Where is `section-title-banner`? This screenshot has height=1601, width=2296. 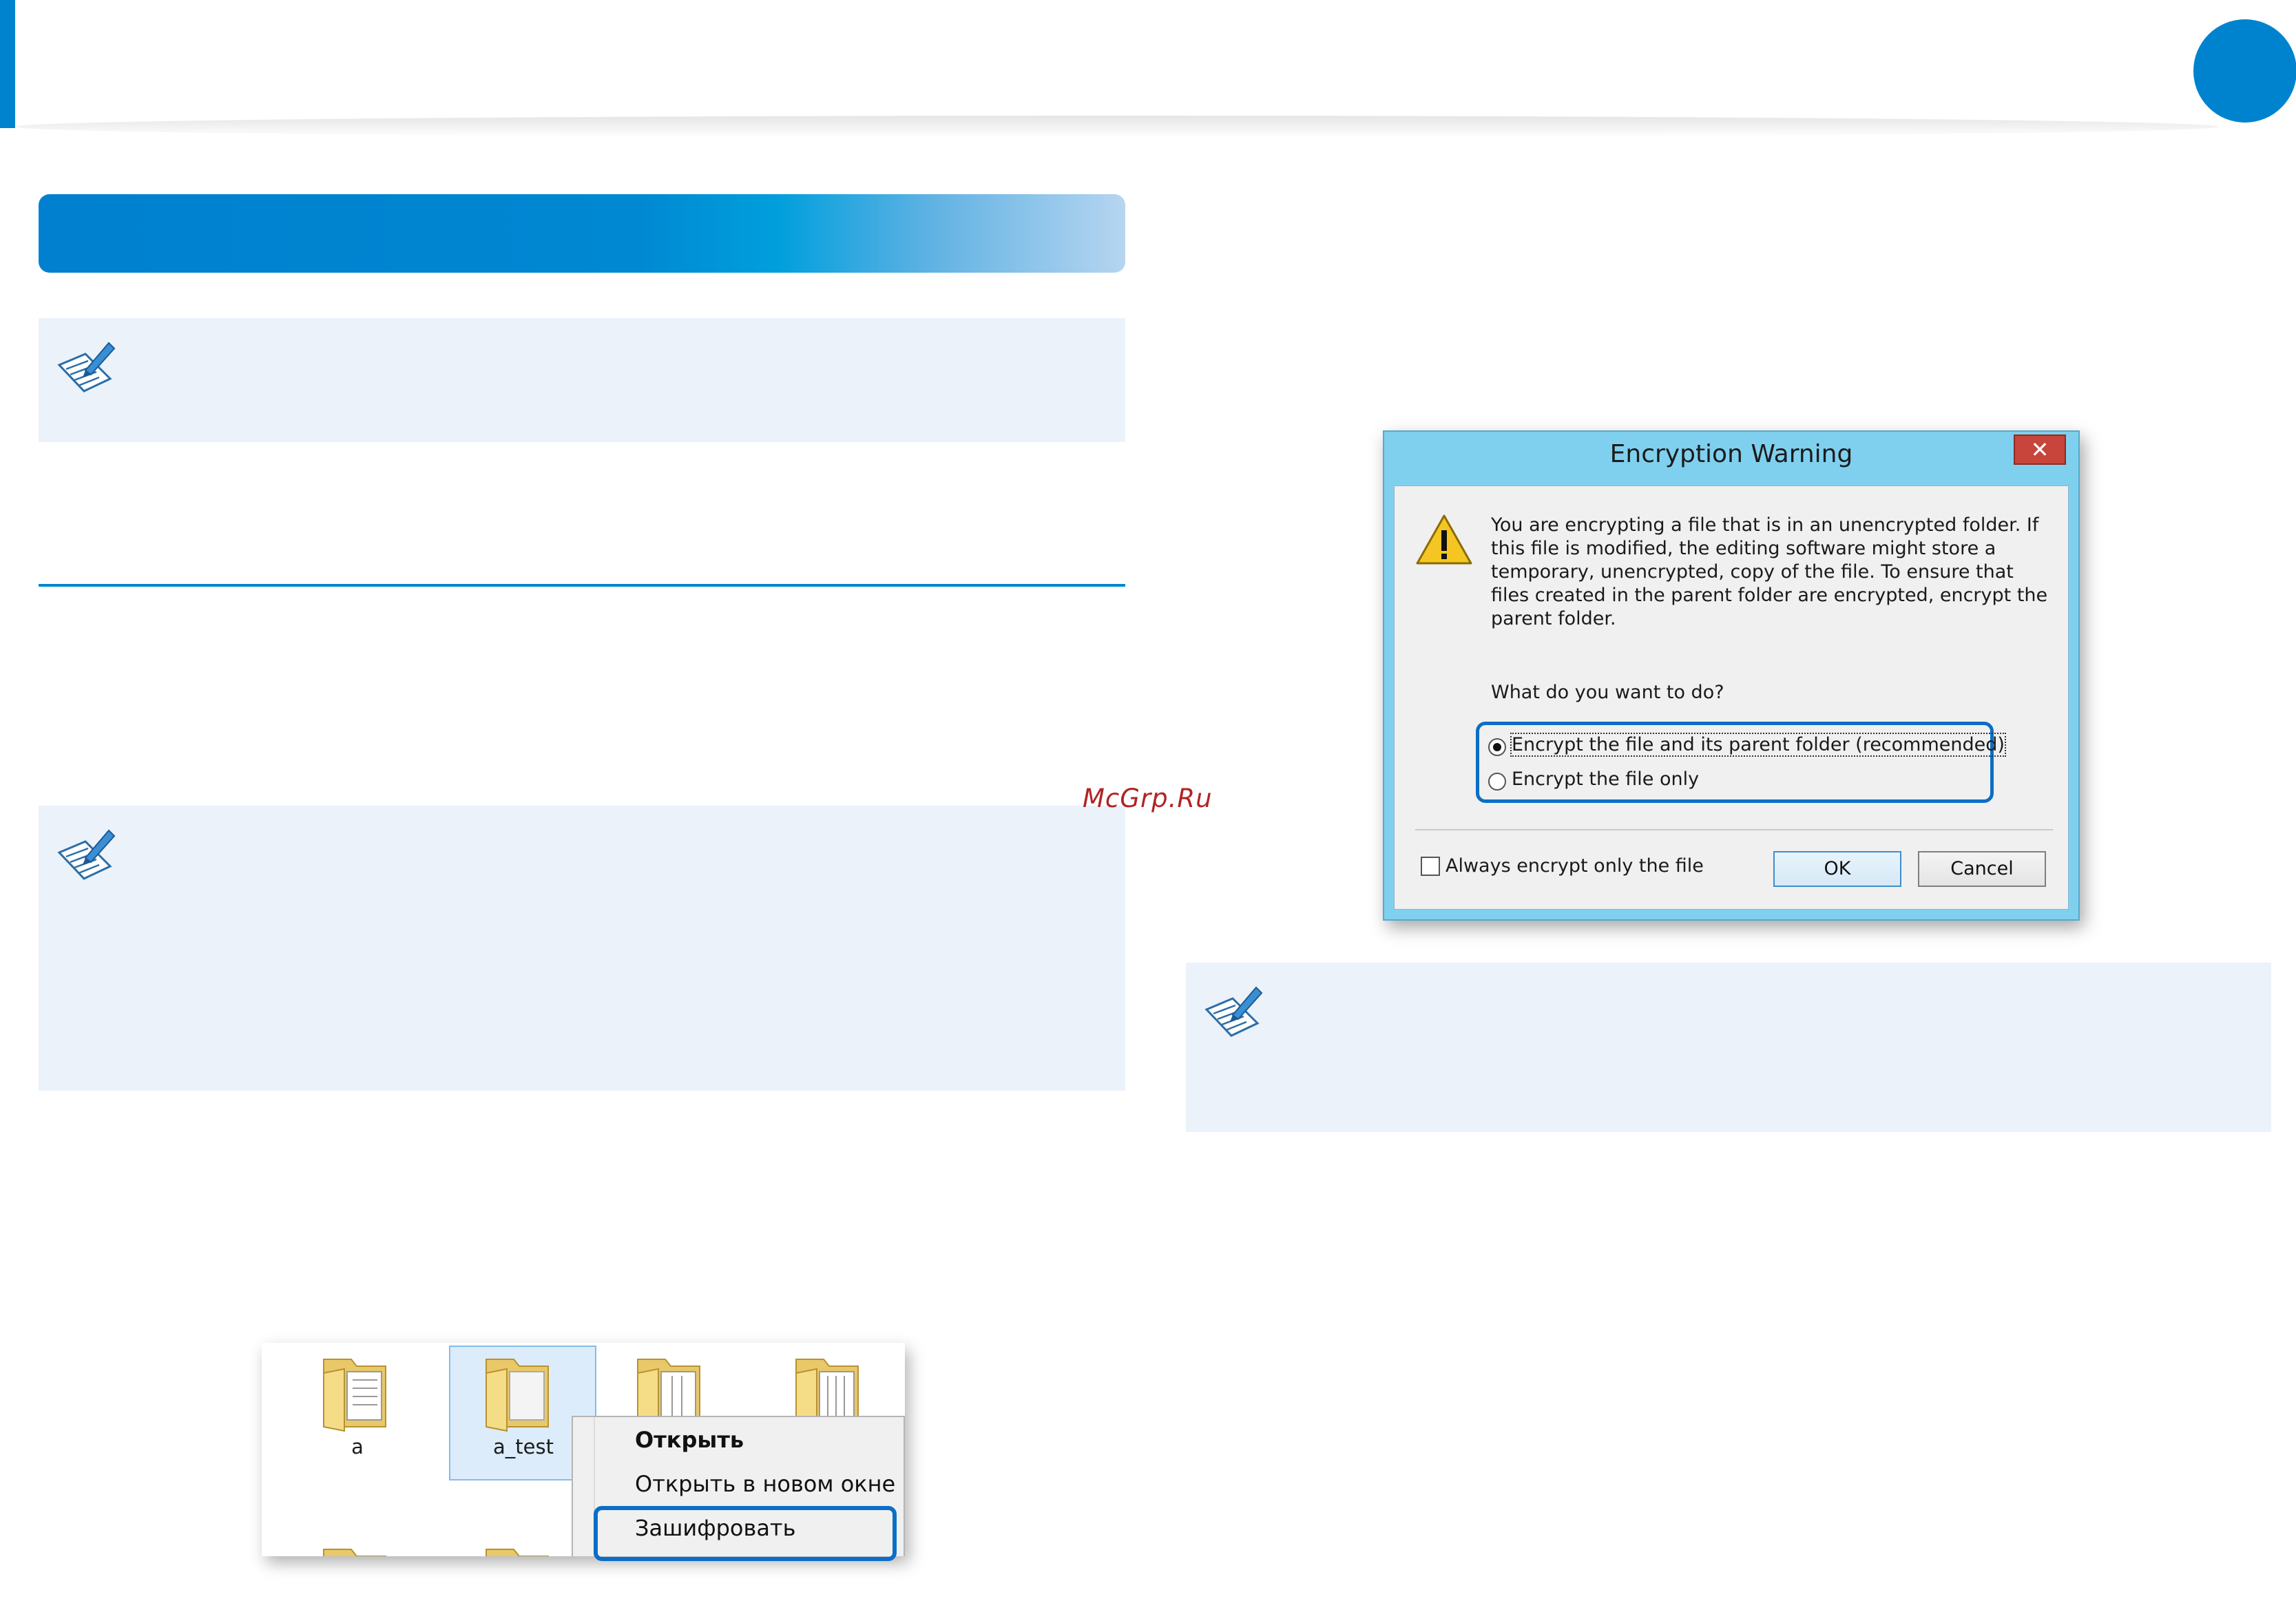
section-title-banner is located at coordinates (582, 233).